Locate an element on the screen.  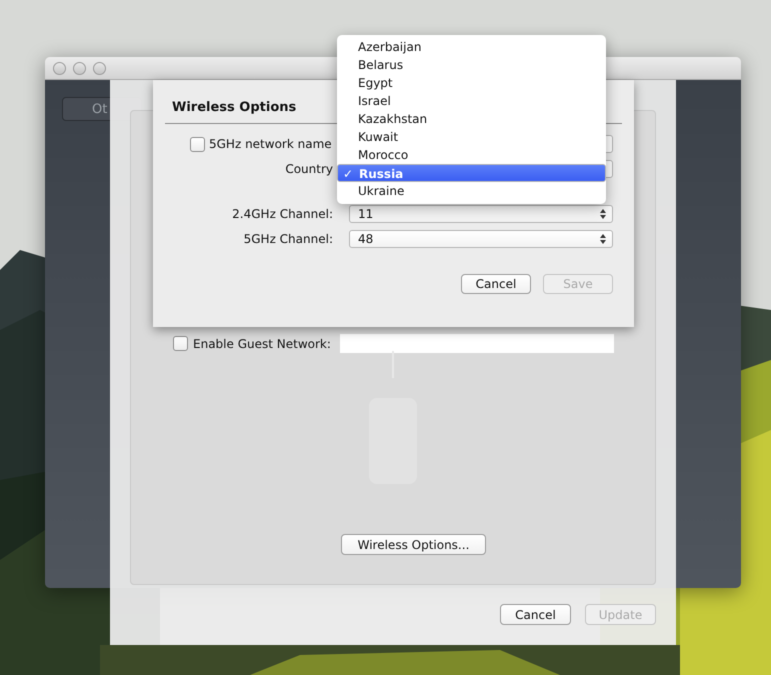
network-name-label: 5GHz network name is located at coordinates (270, 144).